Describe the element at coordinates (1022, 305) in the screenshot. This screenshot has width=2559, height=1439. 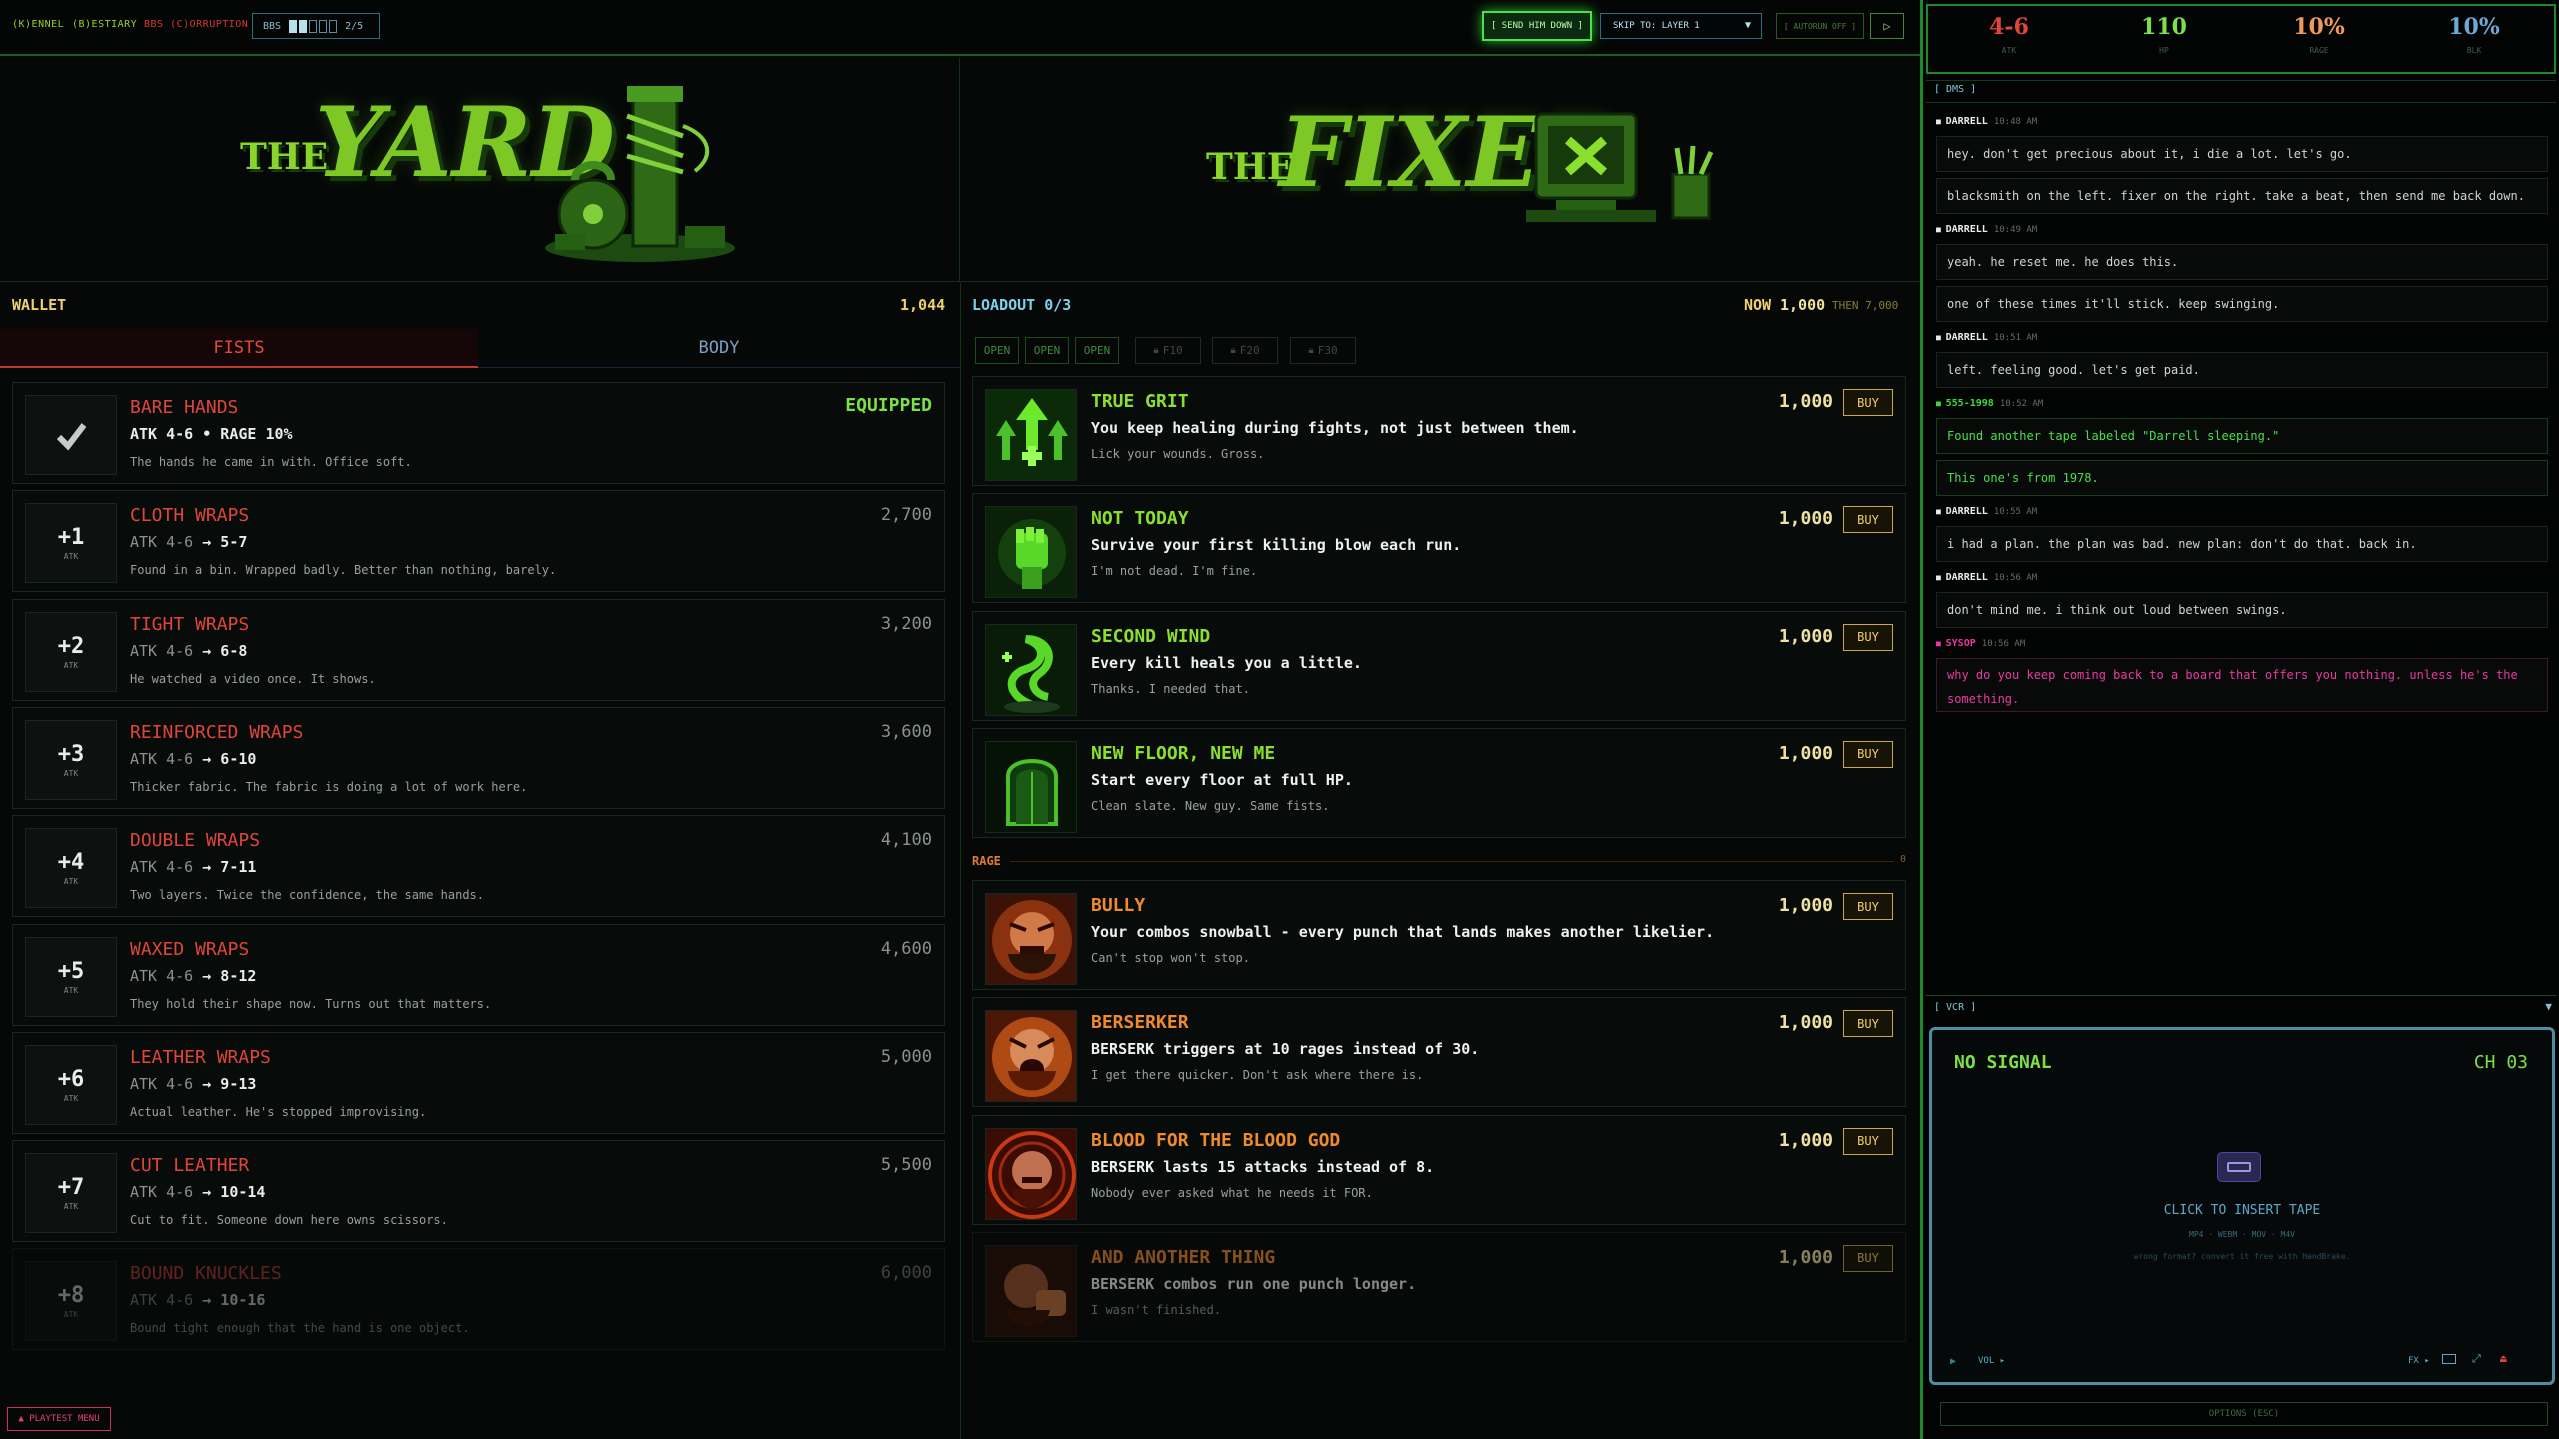
I see `loadout-label: LOADOUT 0/3` at that location.